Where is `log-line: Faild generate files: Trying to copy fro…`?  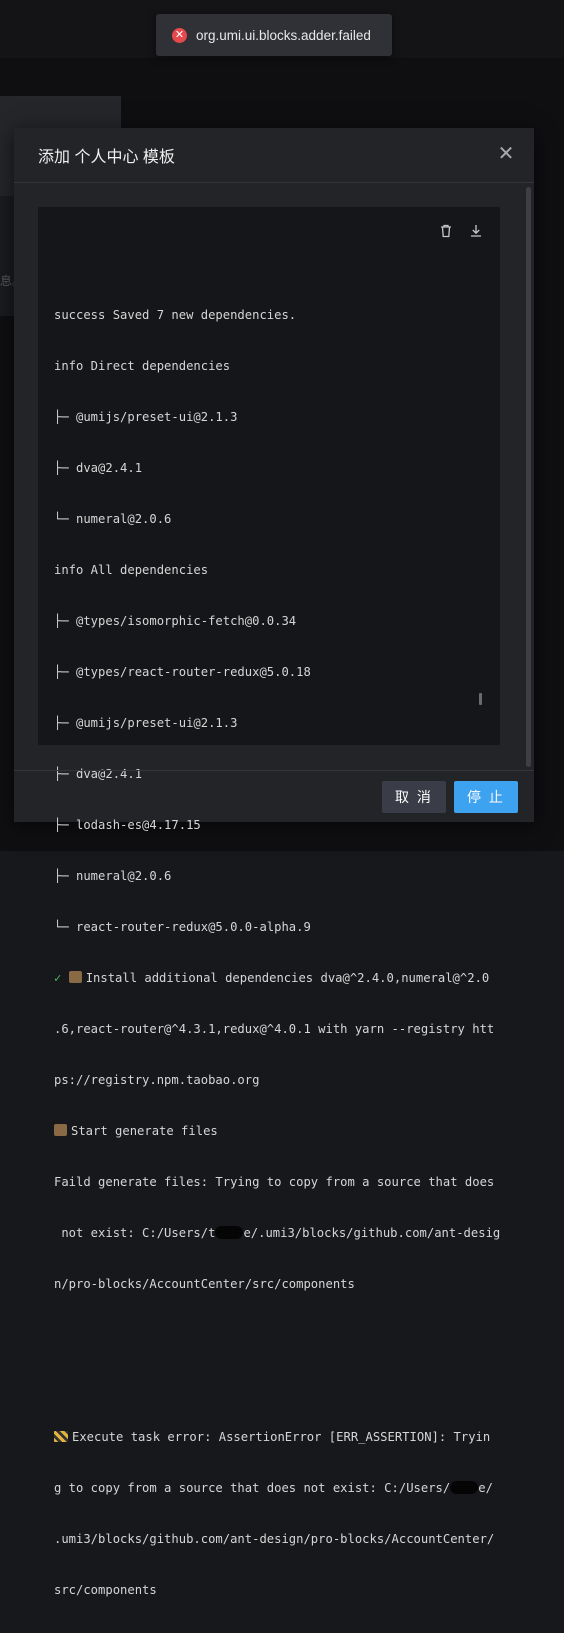 log-line: Faild generate files: Trying to copy fro… is located at coordinates (274, 1182).